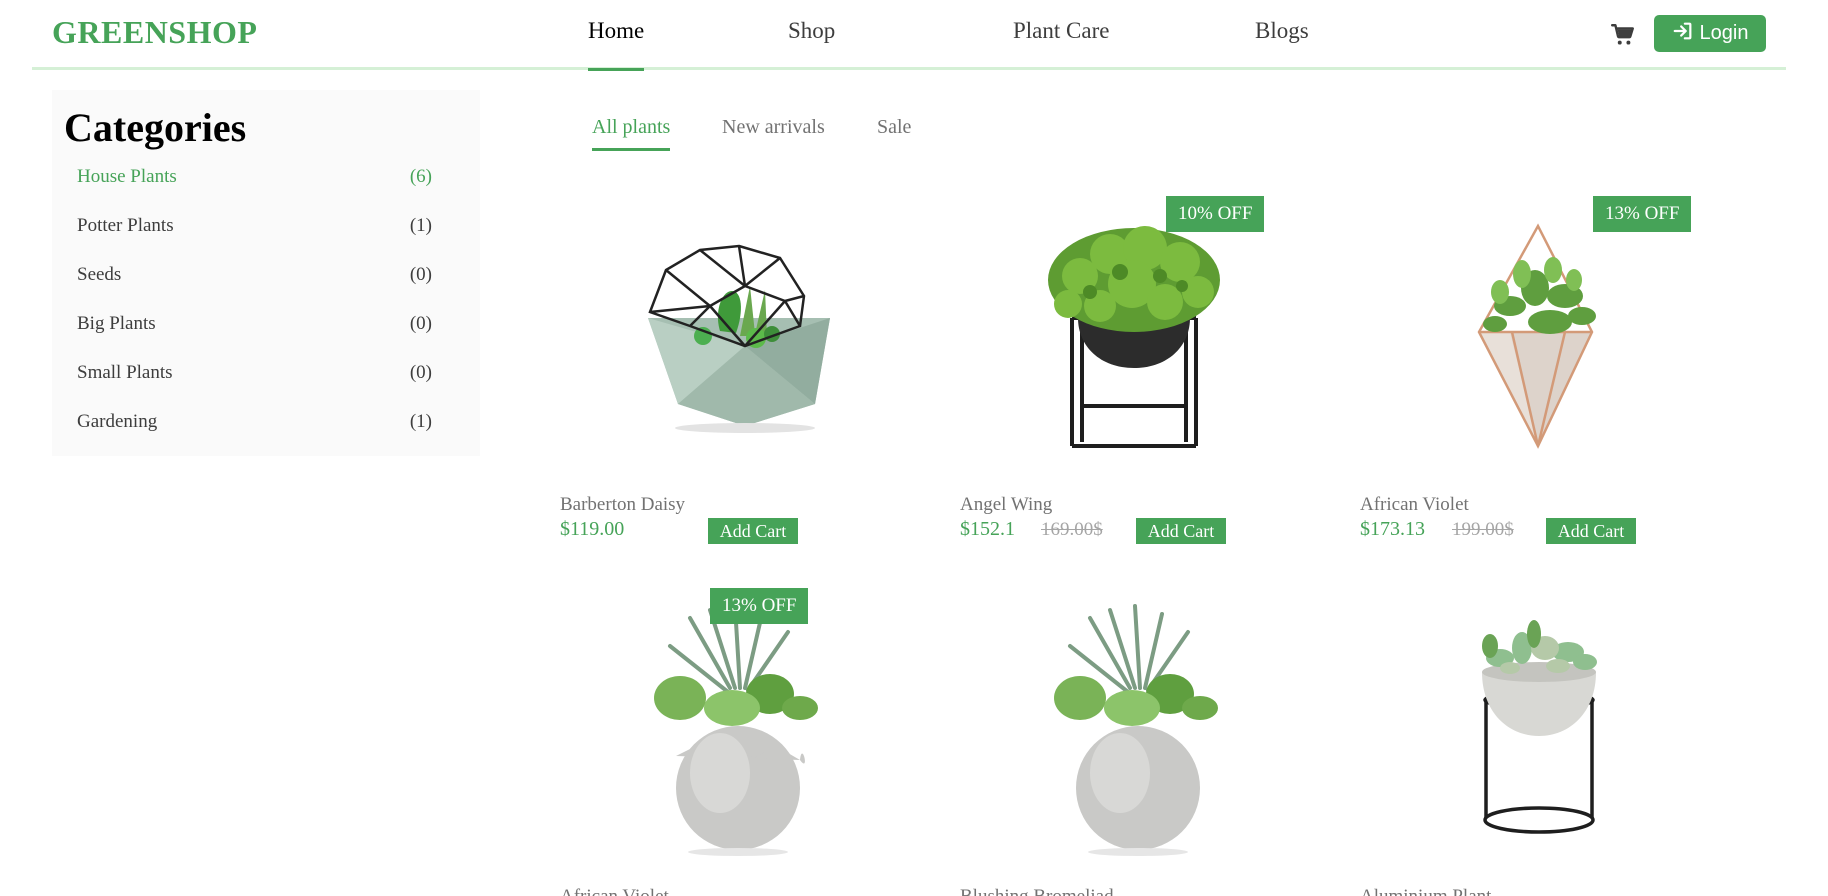 The image size is (1828, 896). Describe the element at coordinates (1724, 33) in the screenshot. I see `login-label: Login` at that location.